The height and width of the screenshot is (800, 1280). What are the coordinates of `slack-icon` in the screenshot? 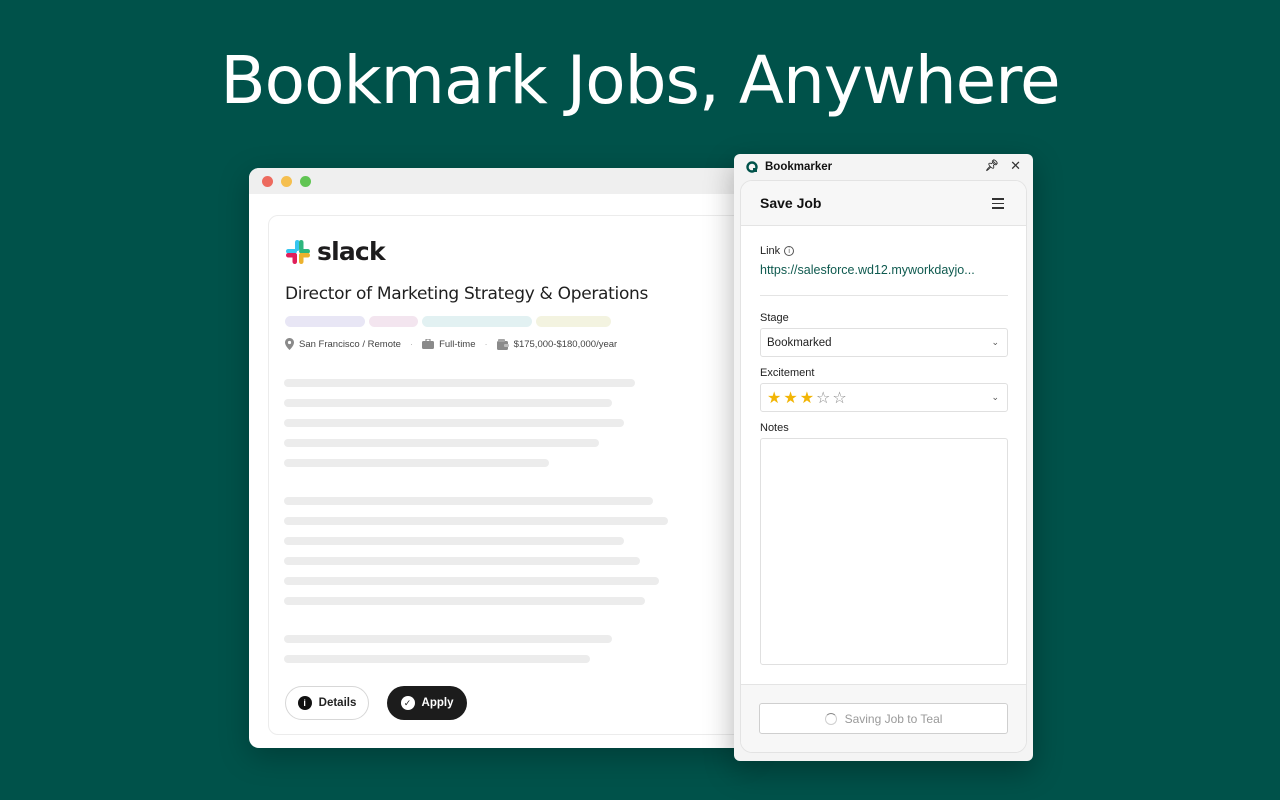 It's located at (298, 251).